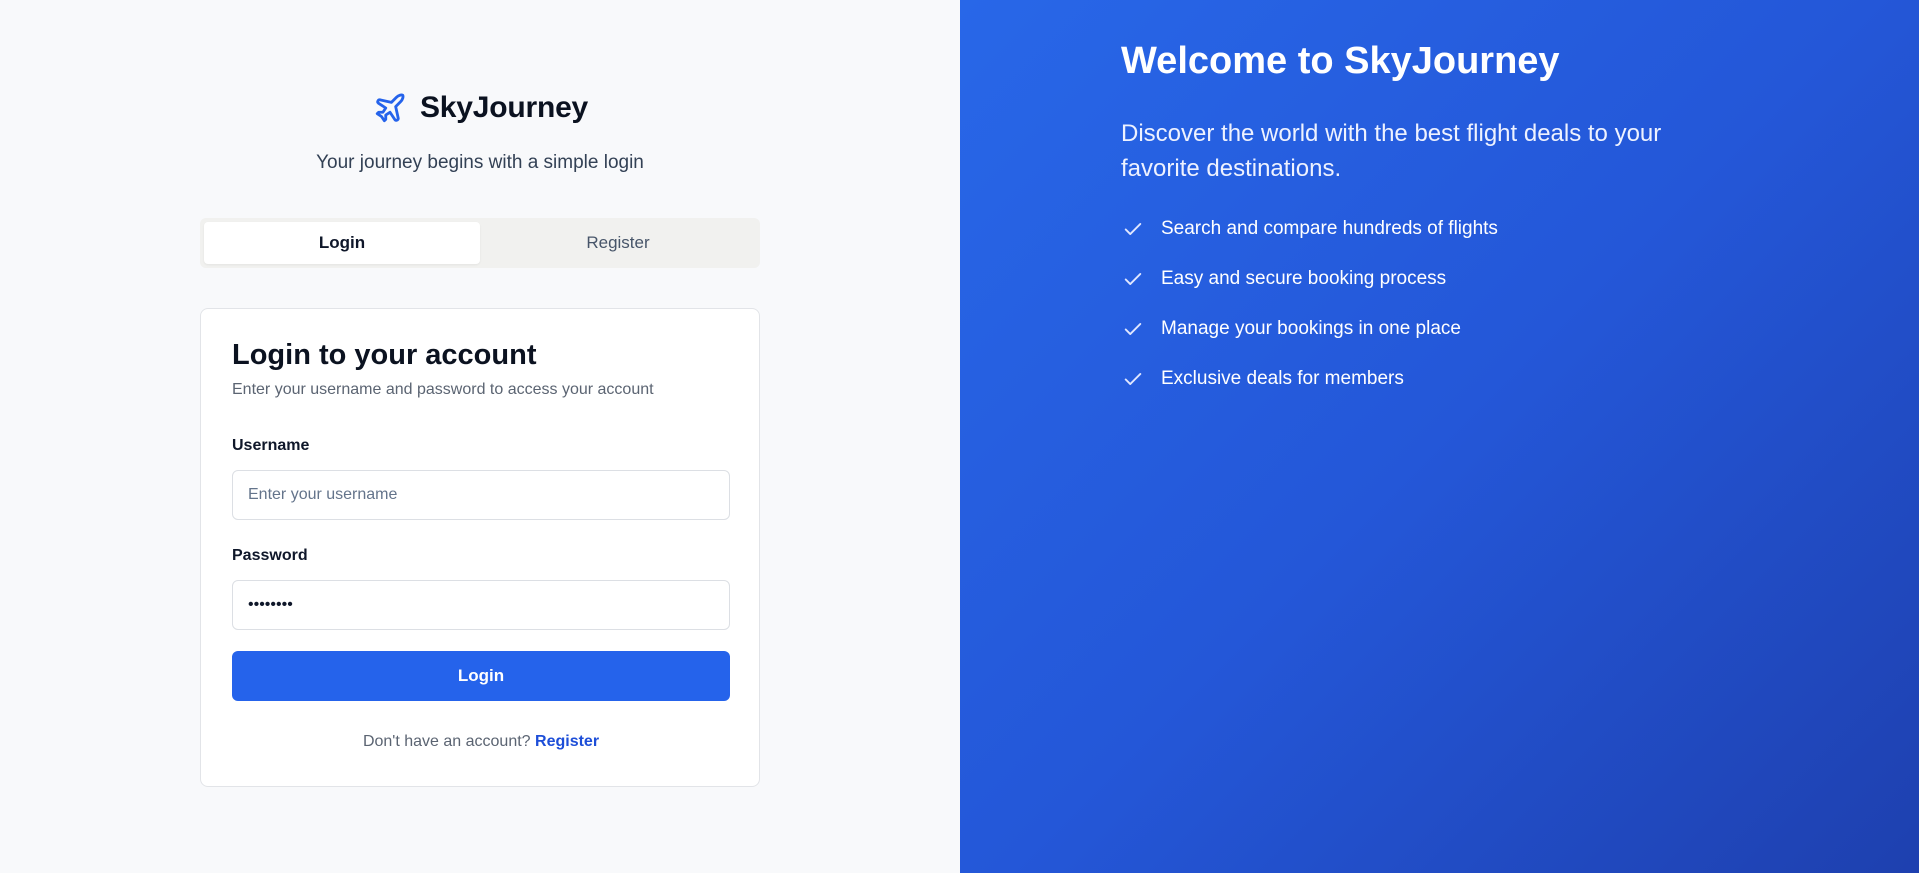  Describe the element at coordinates (390, 108) in the screenshot. I see `plane-icon` at that location.